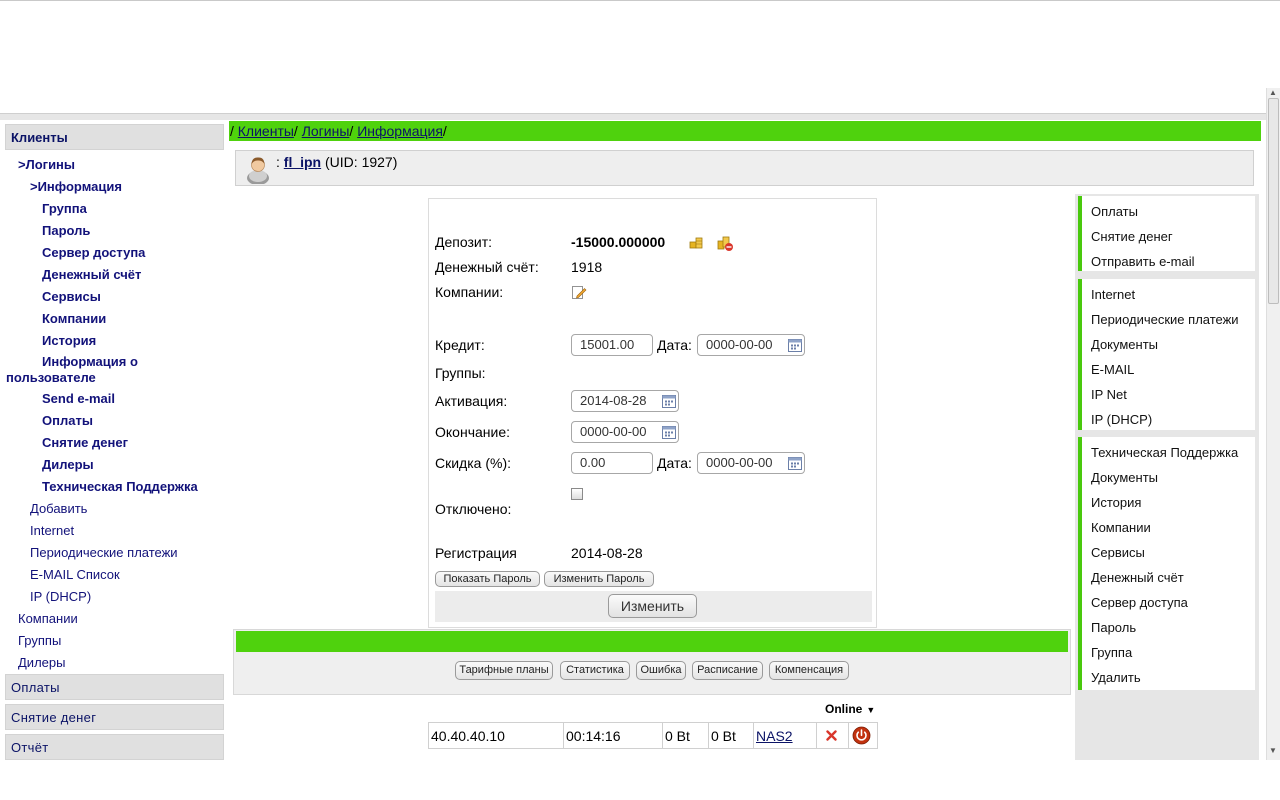 This screenshot has height=800, width=1280. I want to click on right-item-payments: Оплаты, so click(1114, 211).